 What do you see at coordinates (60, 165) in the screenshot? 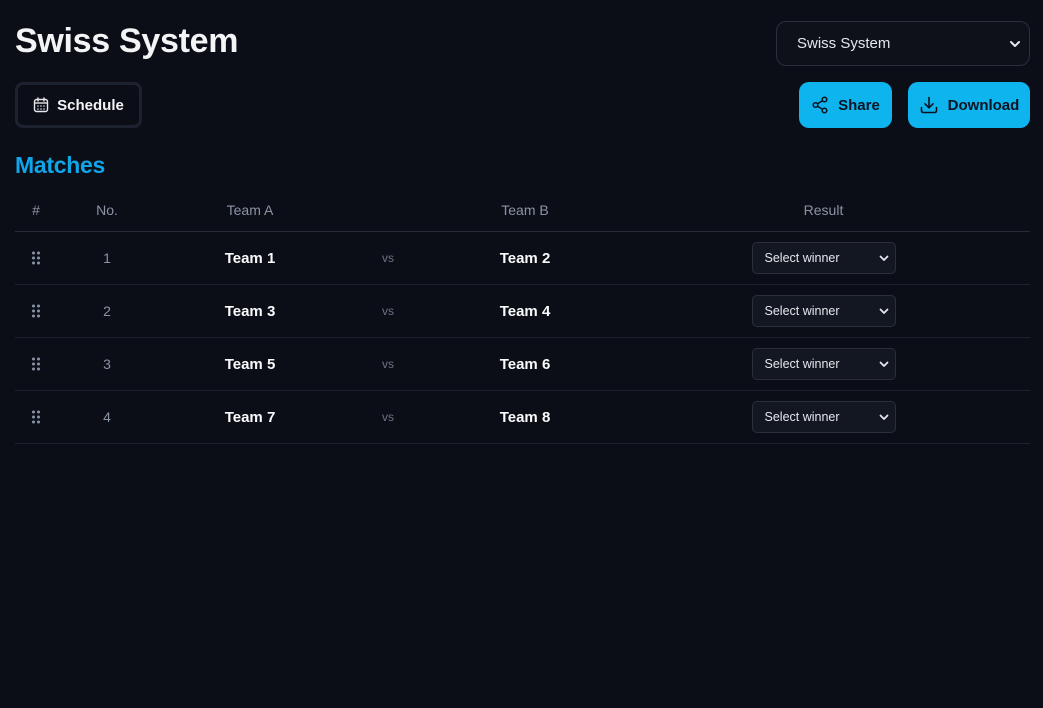
I see `matches-heading: Matches` at bounding box center [60, 165].